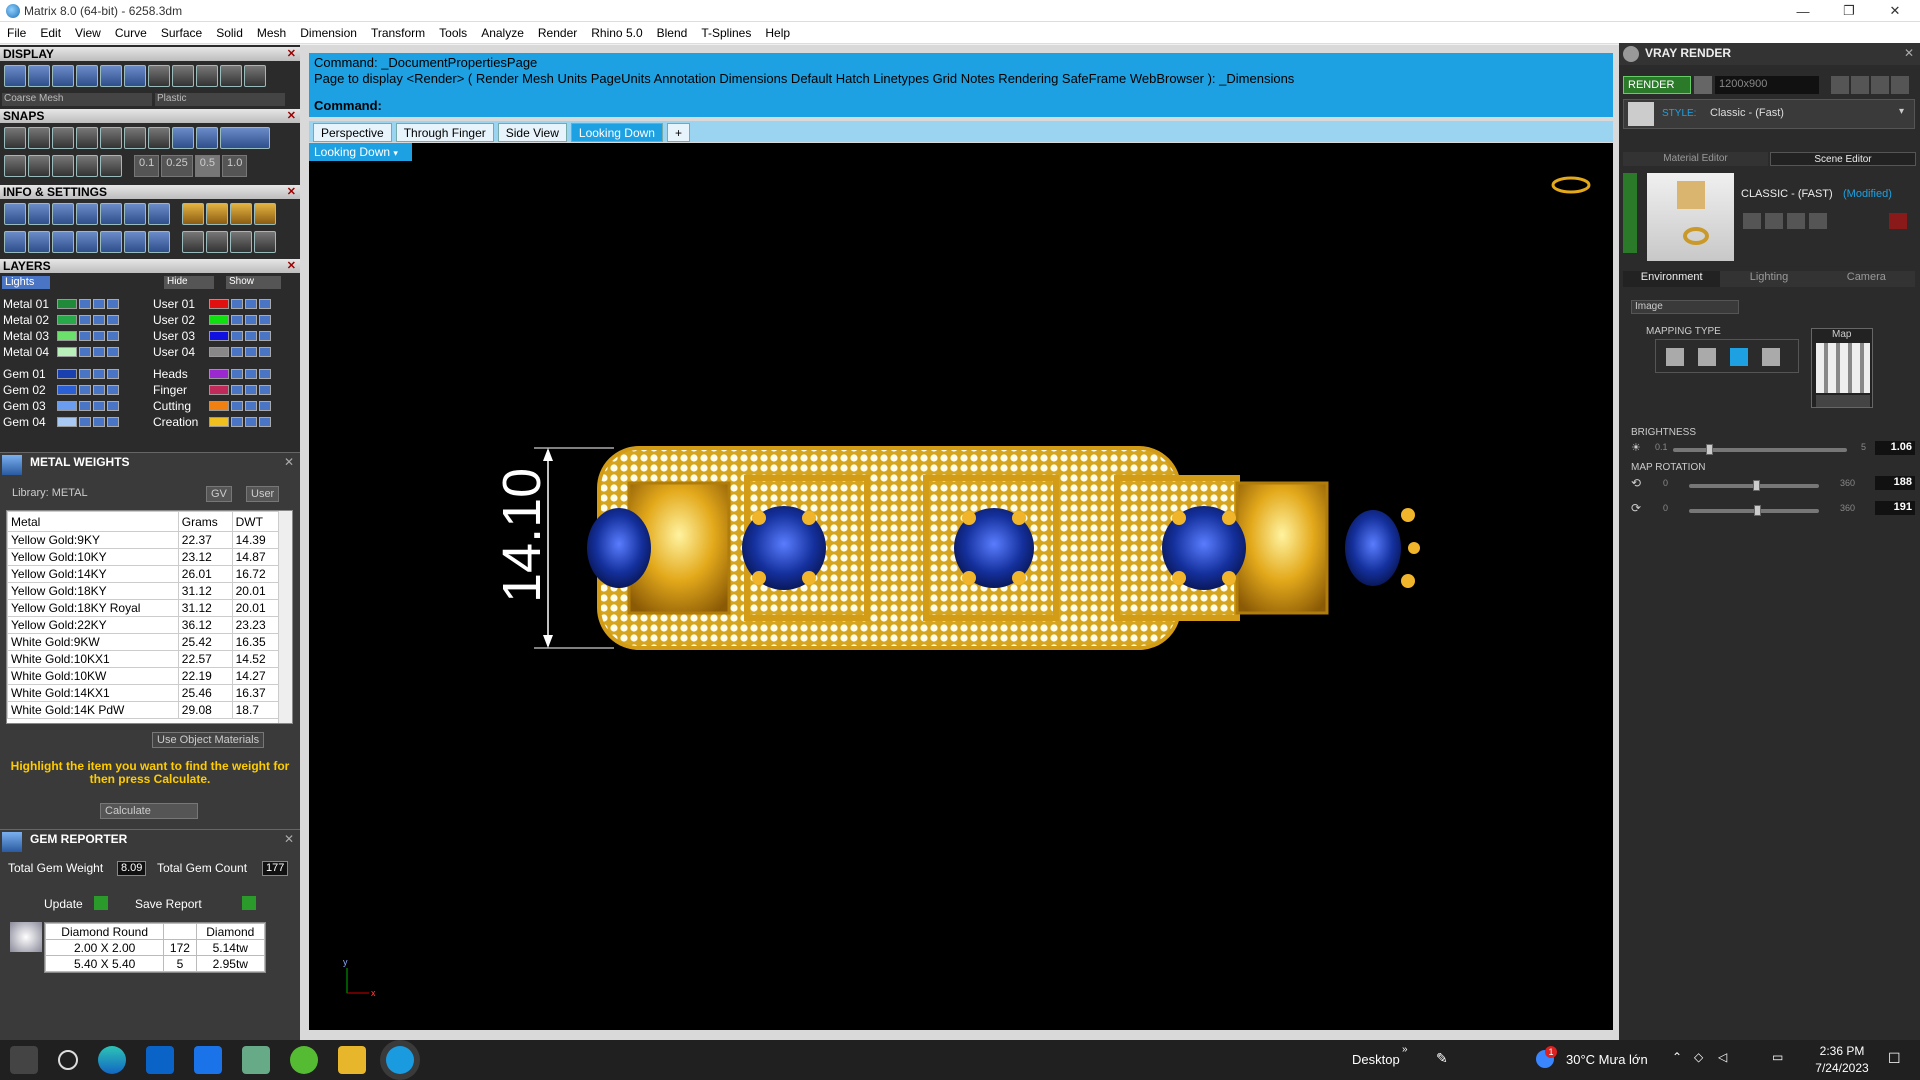  I want to click on layer-row: Metal 02, so click(61, 320).